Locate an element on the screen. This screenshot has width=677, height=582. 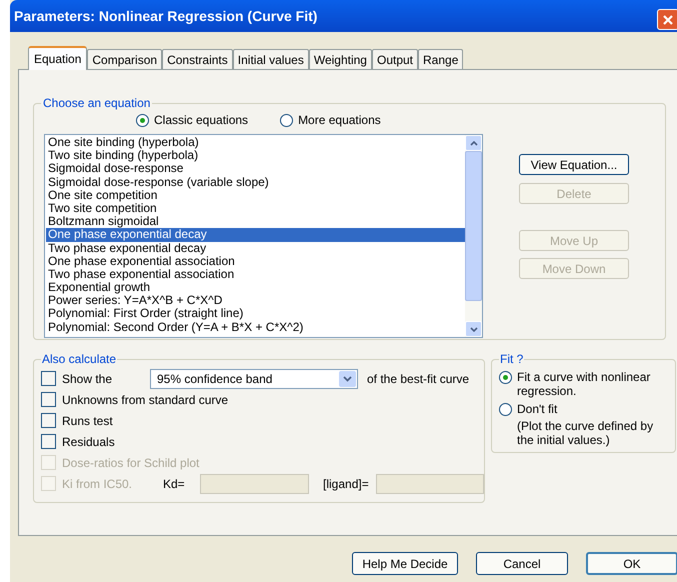
tab: Comparison is located at coordinates (124, 59).